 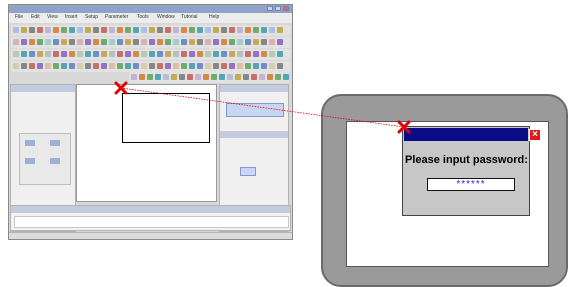 What do you see at coordinates (19, 17) in the screenshot?
I see `menu-file: File` at bounding box center [19, 17].